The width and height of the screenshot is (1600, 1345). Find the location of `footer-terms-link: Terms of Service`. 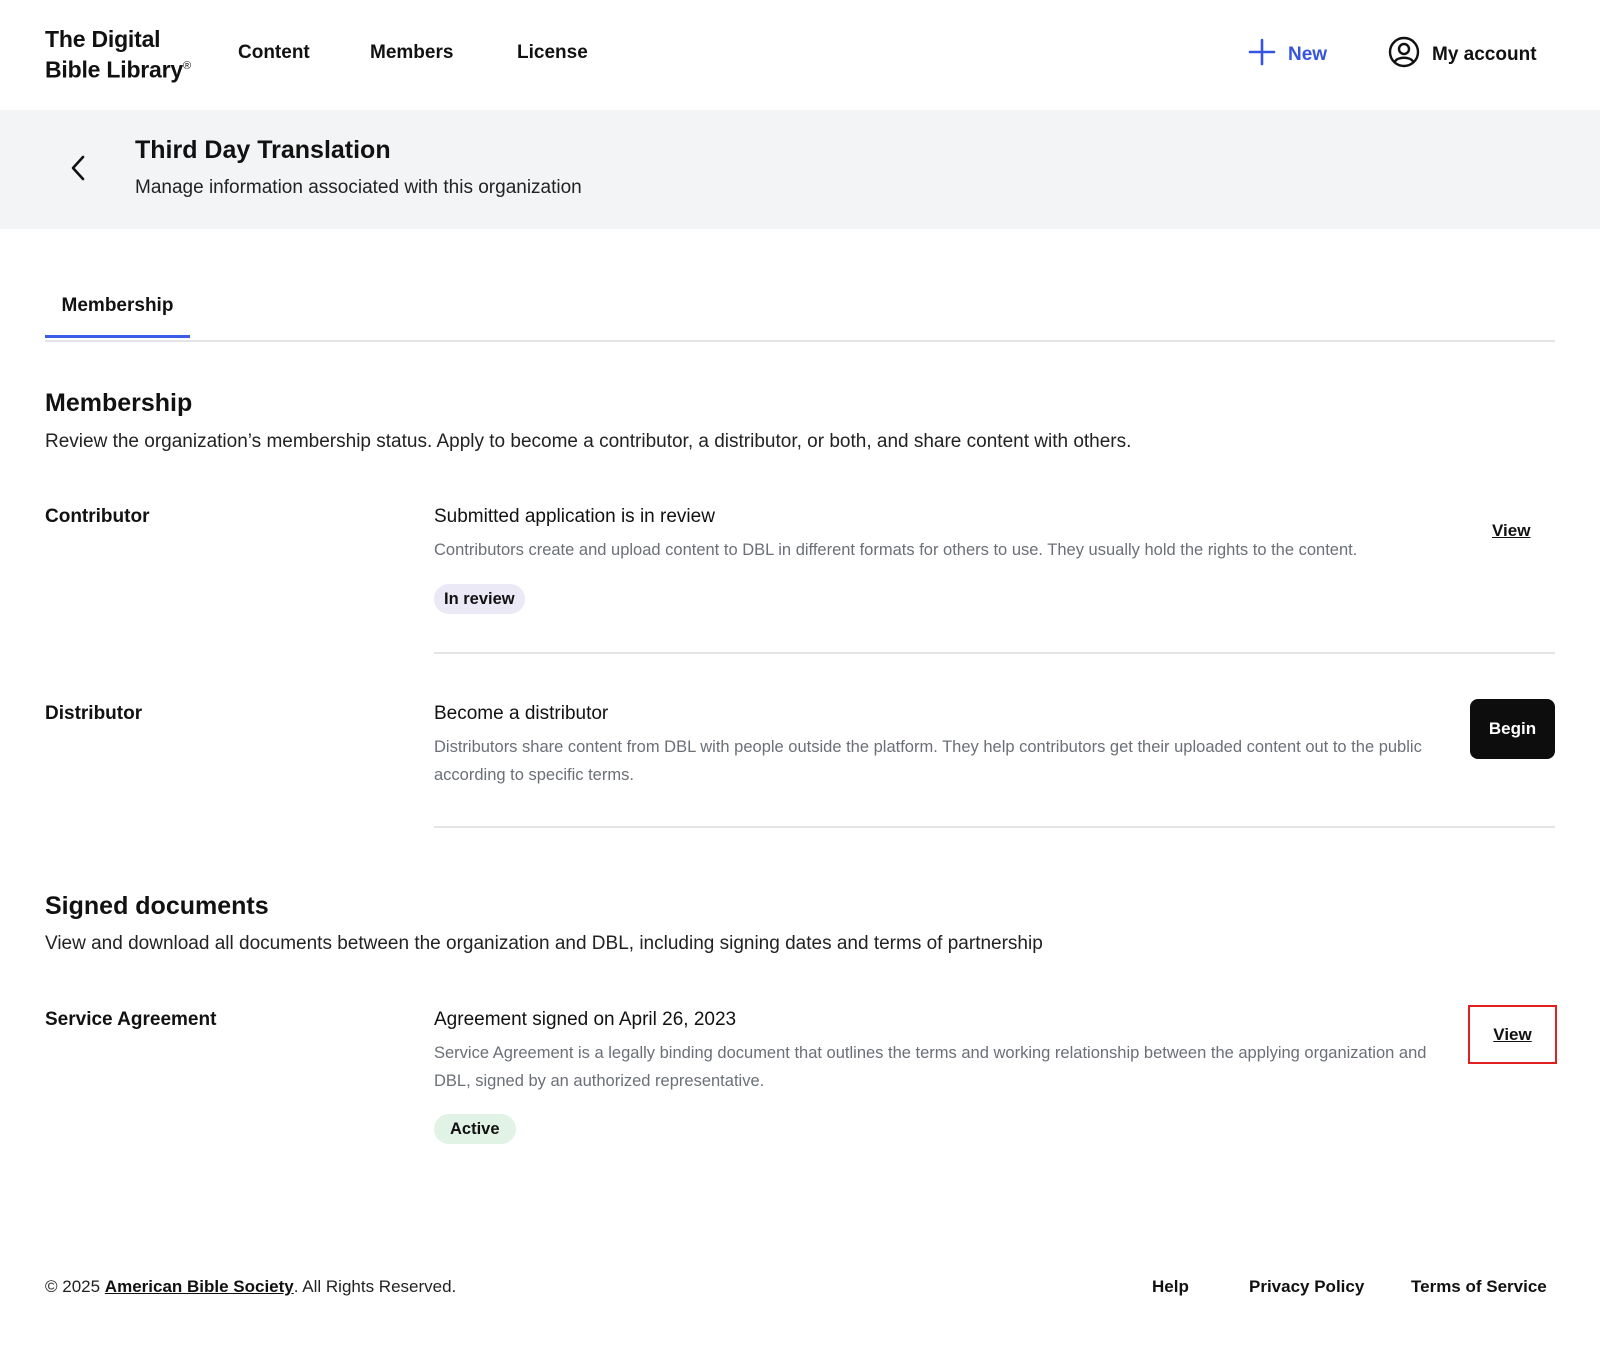

footer-terms-link: Terms of Service is located at coordinates (1479, 1287).